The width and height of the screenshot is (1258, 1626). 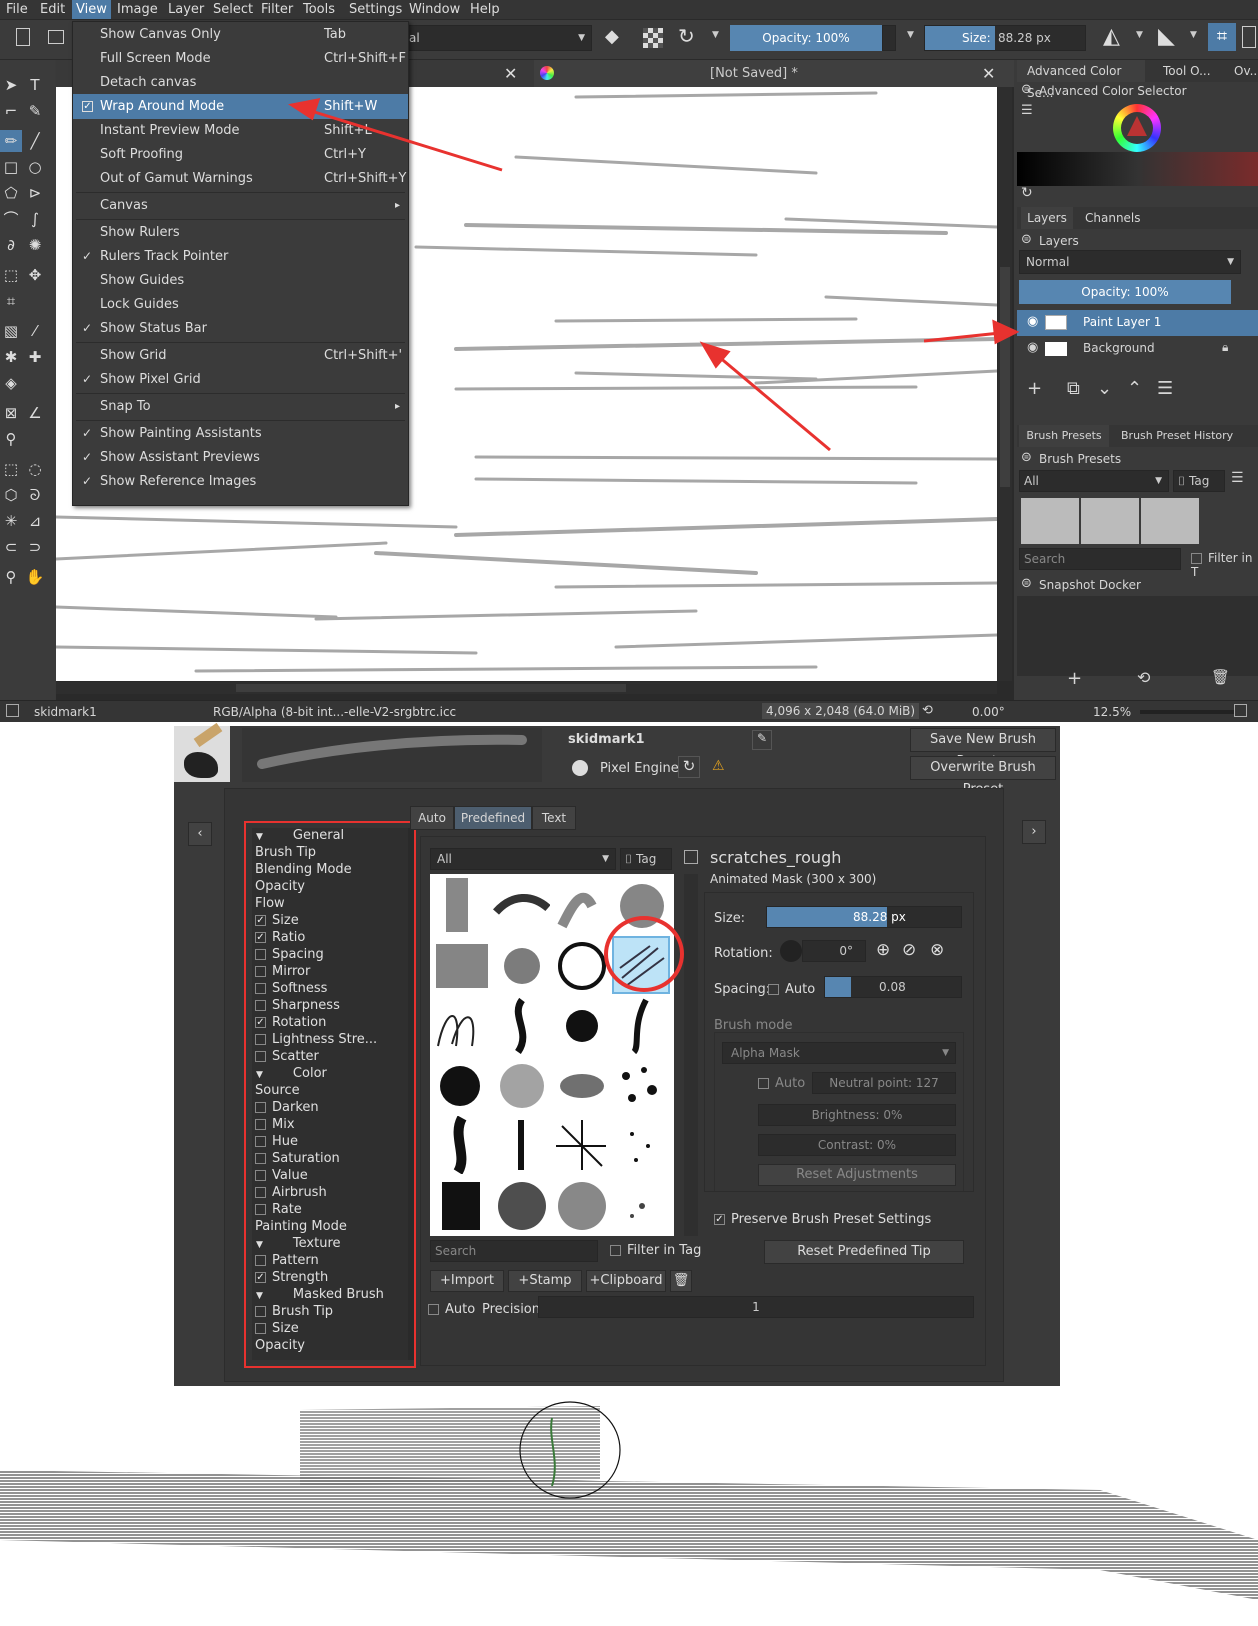 What do you see at coordinates (326, 1023) in the screenshot?
I see `option-item: ✓ Rotation` at bounding box center [326, 1023].